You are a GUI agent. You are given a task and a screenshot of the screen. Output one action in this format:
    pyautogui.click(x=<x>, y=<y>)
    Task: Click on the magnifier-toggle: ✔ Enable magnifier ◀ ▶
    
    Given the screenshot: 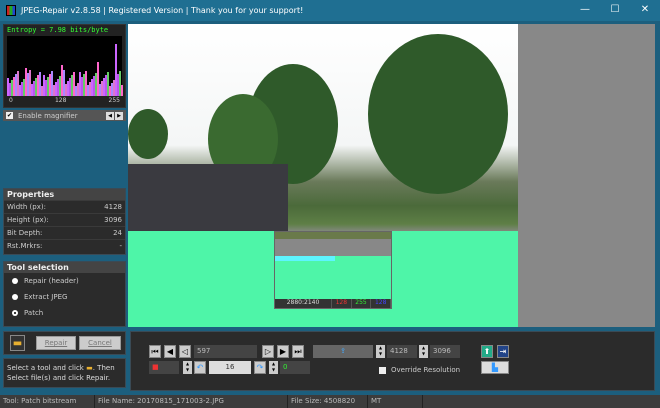 What is the action you would take?
    pyautogui.click(x=64, y=115)
    